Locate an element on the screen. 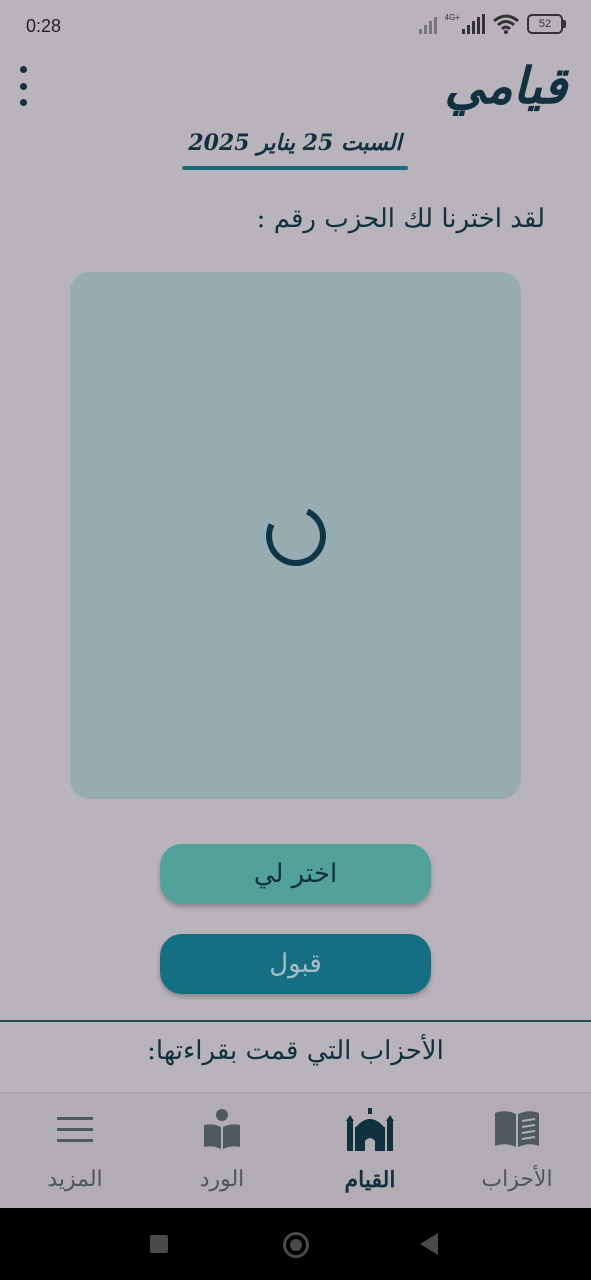 The width and height of the screenshot is (591, 1280). loading-spinner-icon is located at coordinates (295, 535).